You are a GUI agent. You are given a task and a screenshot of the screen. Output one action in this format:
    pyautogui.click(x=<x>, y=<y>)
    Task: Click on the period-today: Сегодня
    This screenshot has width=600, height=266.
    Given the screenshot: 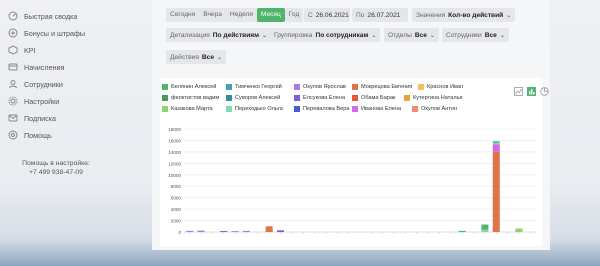 What is the action you would take?
    pyautogui.click(x=182, y=15)
    